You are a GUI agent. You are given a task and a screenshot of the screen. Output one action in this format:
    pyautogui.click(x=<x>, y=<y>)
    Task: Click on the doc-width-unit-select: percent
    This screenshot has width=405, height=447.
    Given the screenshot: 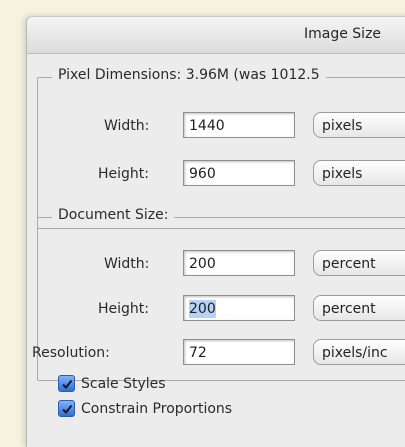 What is the action you would take?
    pyautogui.click(x=359, y=263)
    